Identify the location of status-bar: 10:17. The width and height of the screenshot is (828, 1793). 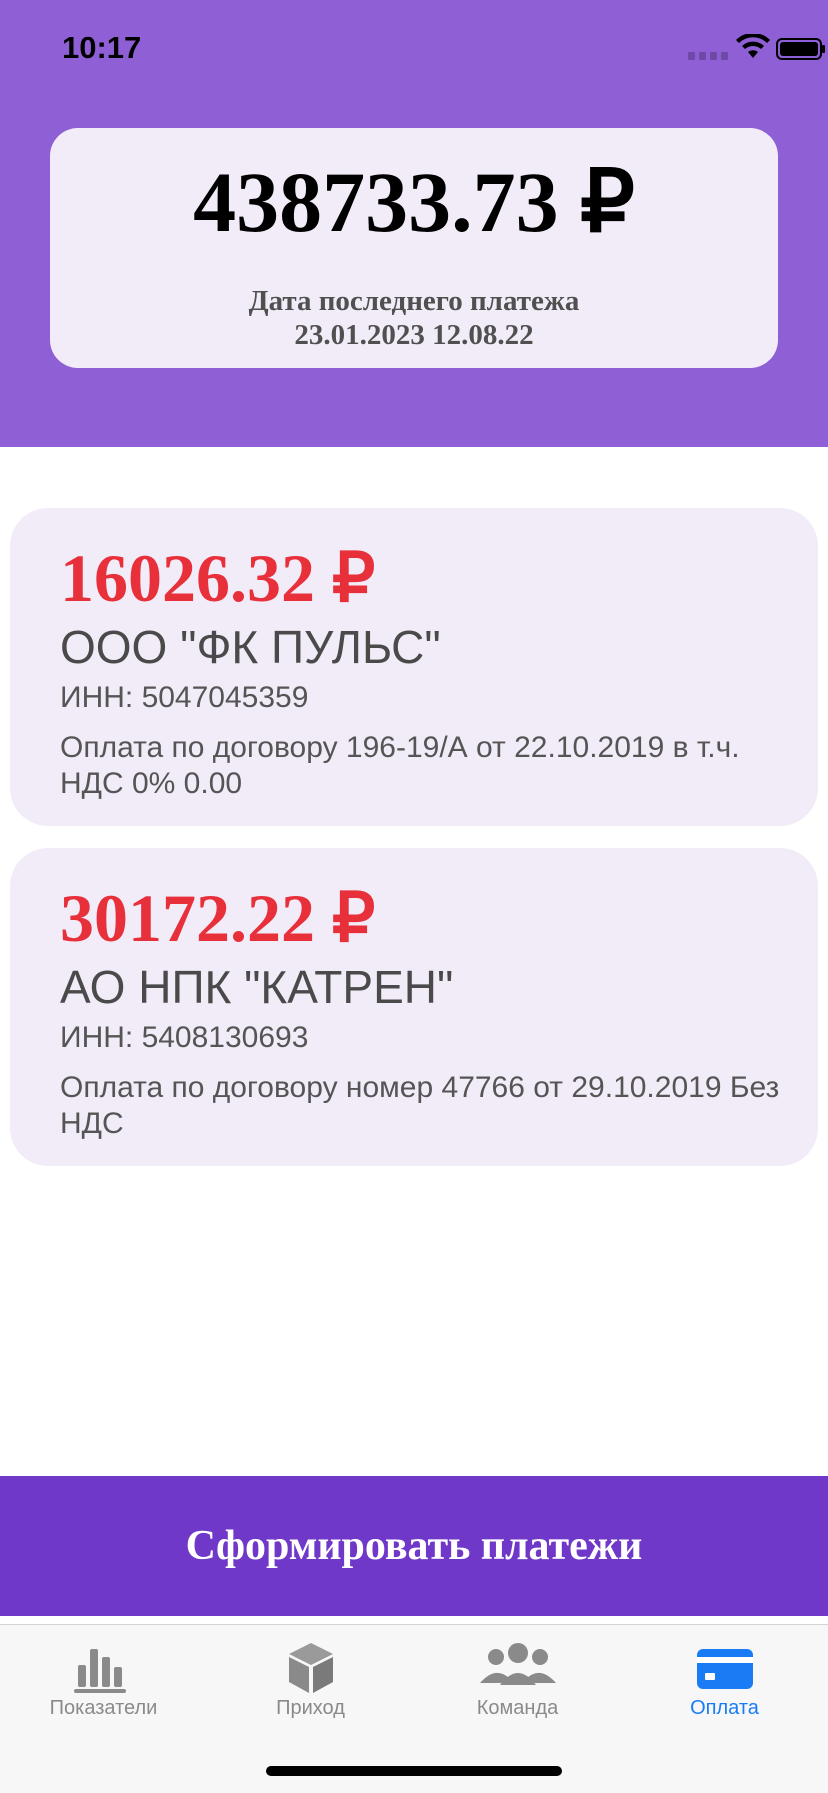
(414, 50).